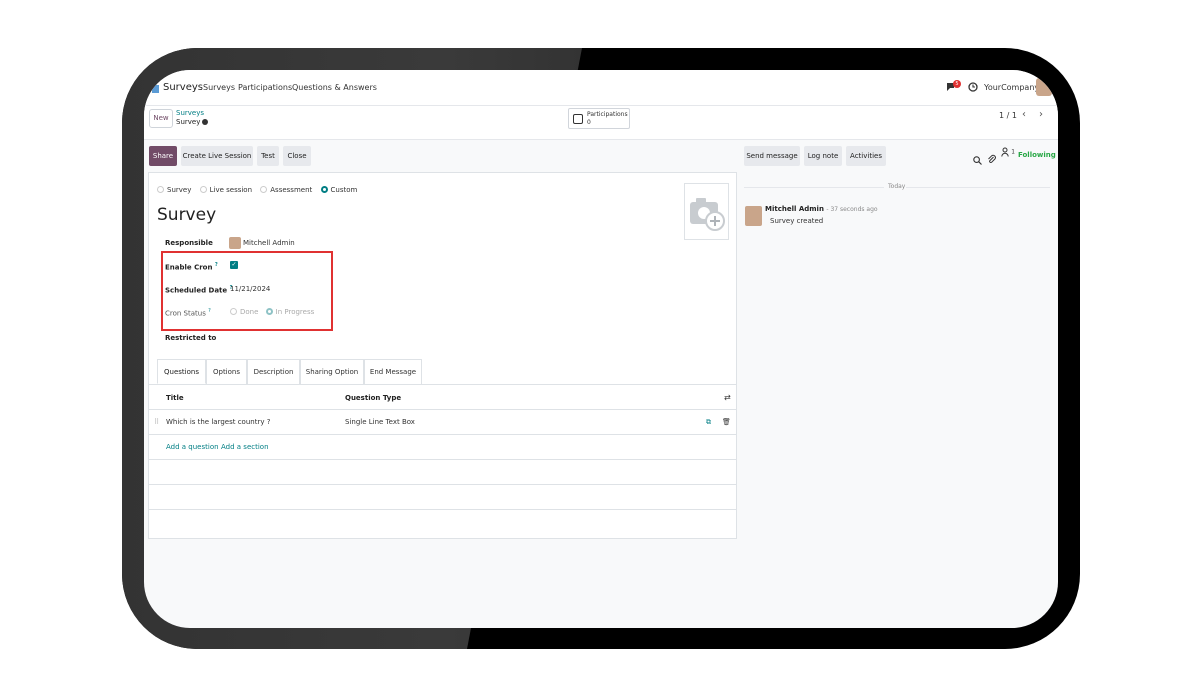 Image resolution: width=1200 pixels, height=697 pixels. I want to click on responsible-field: Mitchell Admin, so click(262, 243).